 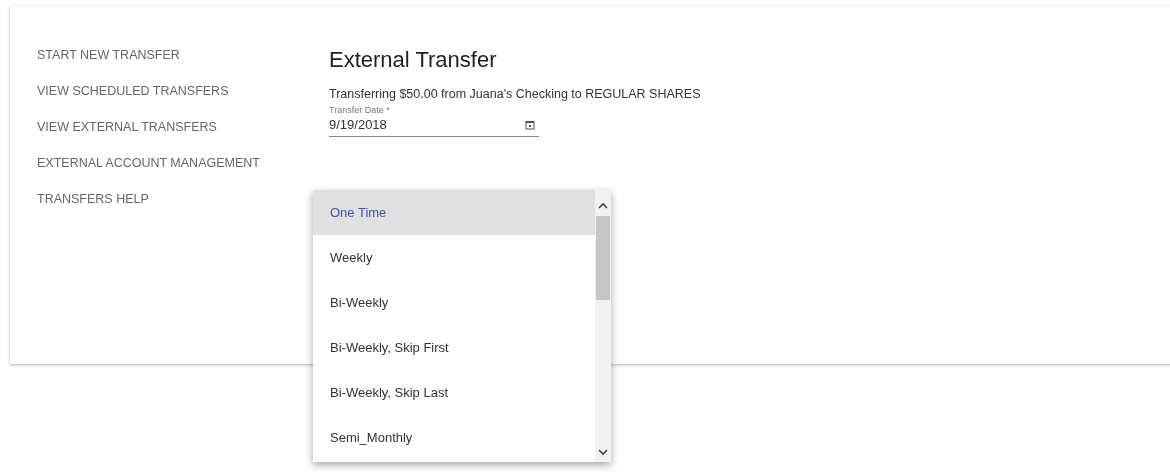 What do you see at coordinates (182, 163) in the screenshot?
I see `sidebar-link: EXTERNAL ACCOUNT MANAGEMENT` at bounding box center [182, 163].